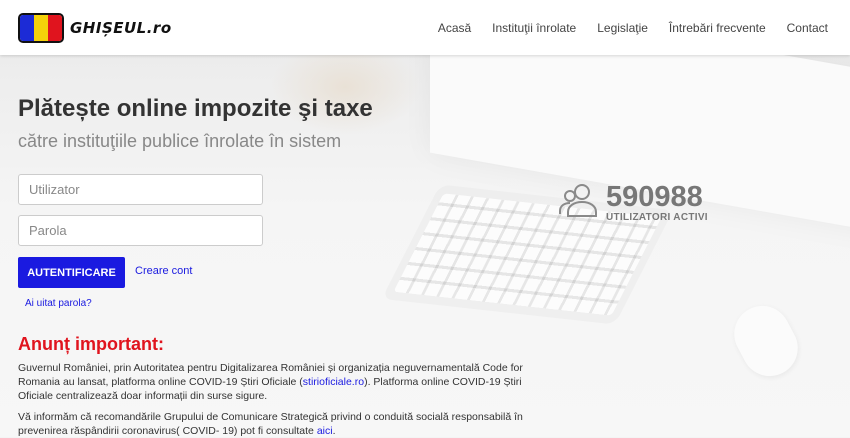  I want to click on login-button: AUTENTIFICARE, so click(71, 272).